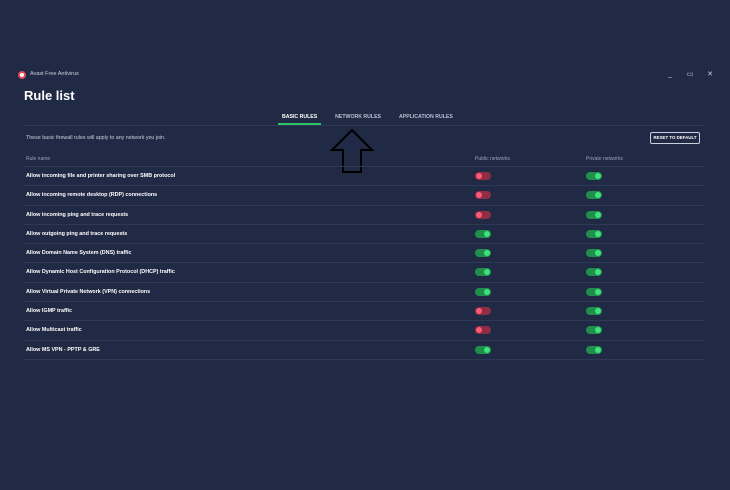  I want to click on table-row: Allow IGMP traffic, so click(364, 312).